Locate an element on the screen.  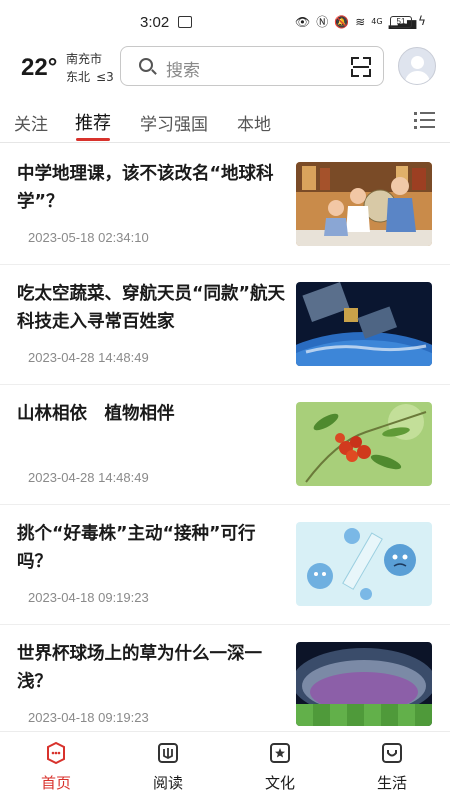
notification-icon is located at coordinates (185, 22).